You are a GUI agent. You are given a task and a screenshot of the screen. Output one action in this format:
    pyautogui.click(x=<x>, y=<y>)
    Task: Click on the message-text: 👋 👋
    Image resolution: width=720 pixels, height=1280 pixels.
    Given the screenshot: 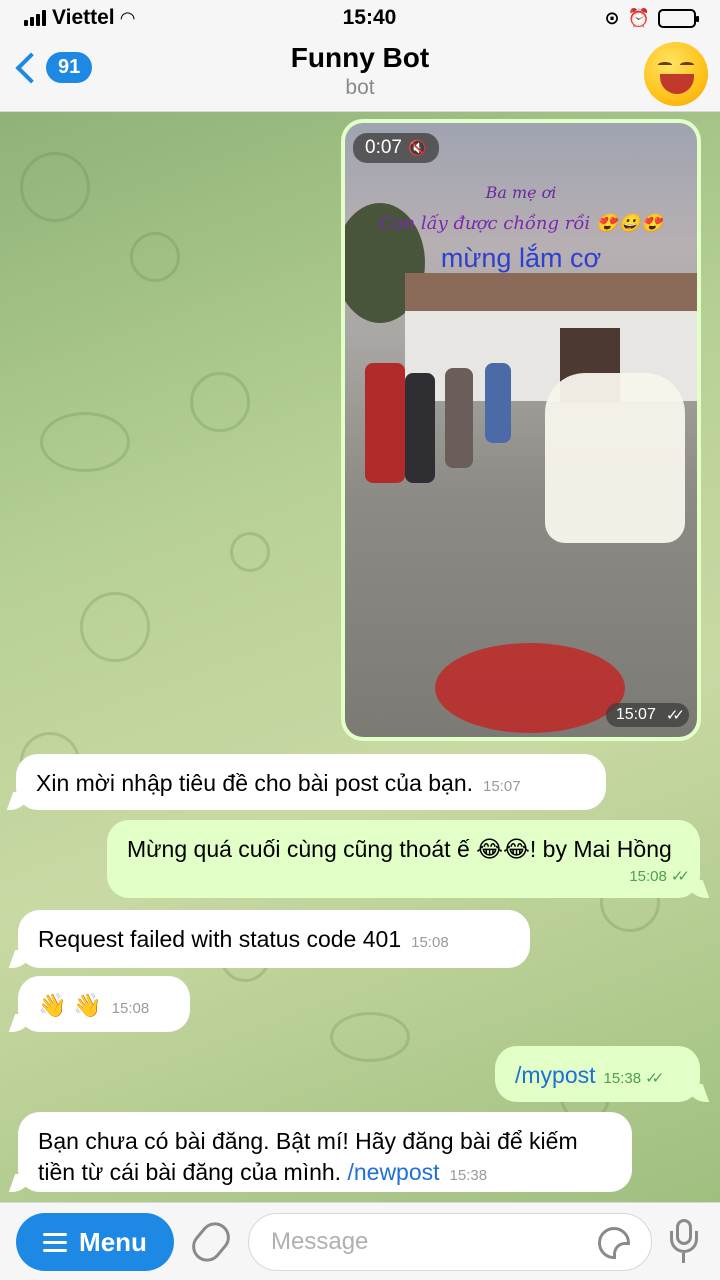 What is the action you would take?
    pyautogui.click(x=70, y=1005)
    